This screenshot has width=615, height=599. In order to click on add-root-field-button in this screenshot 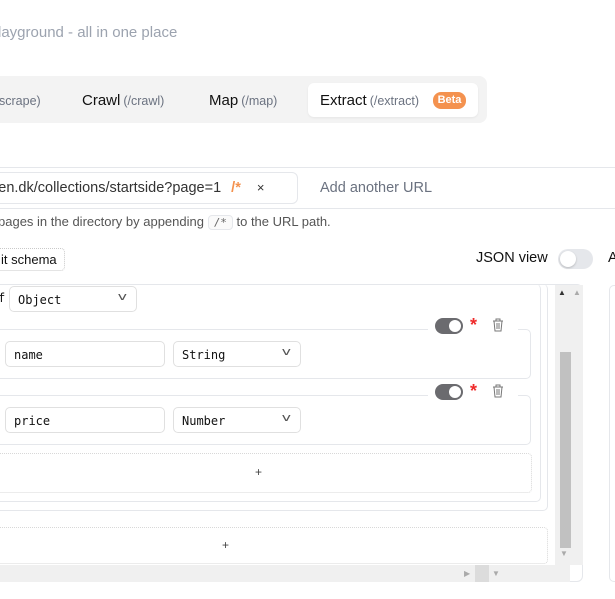, I will do `click(274, 545)`.